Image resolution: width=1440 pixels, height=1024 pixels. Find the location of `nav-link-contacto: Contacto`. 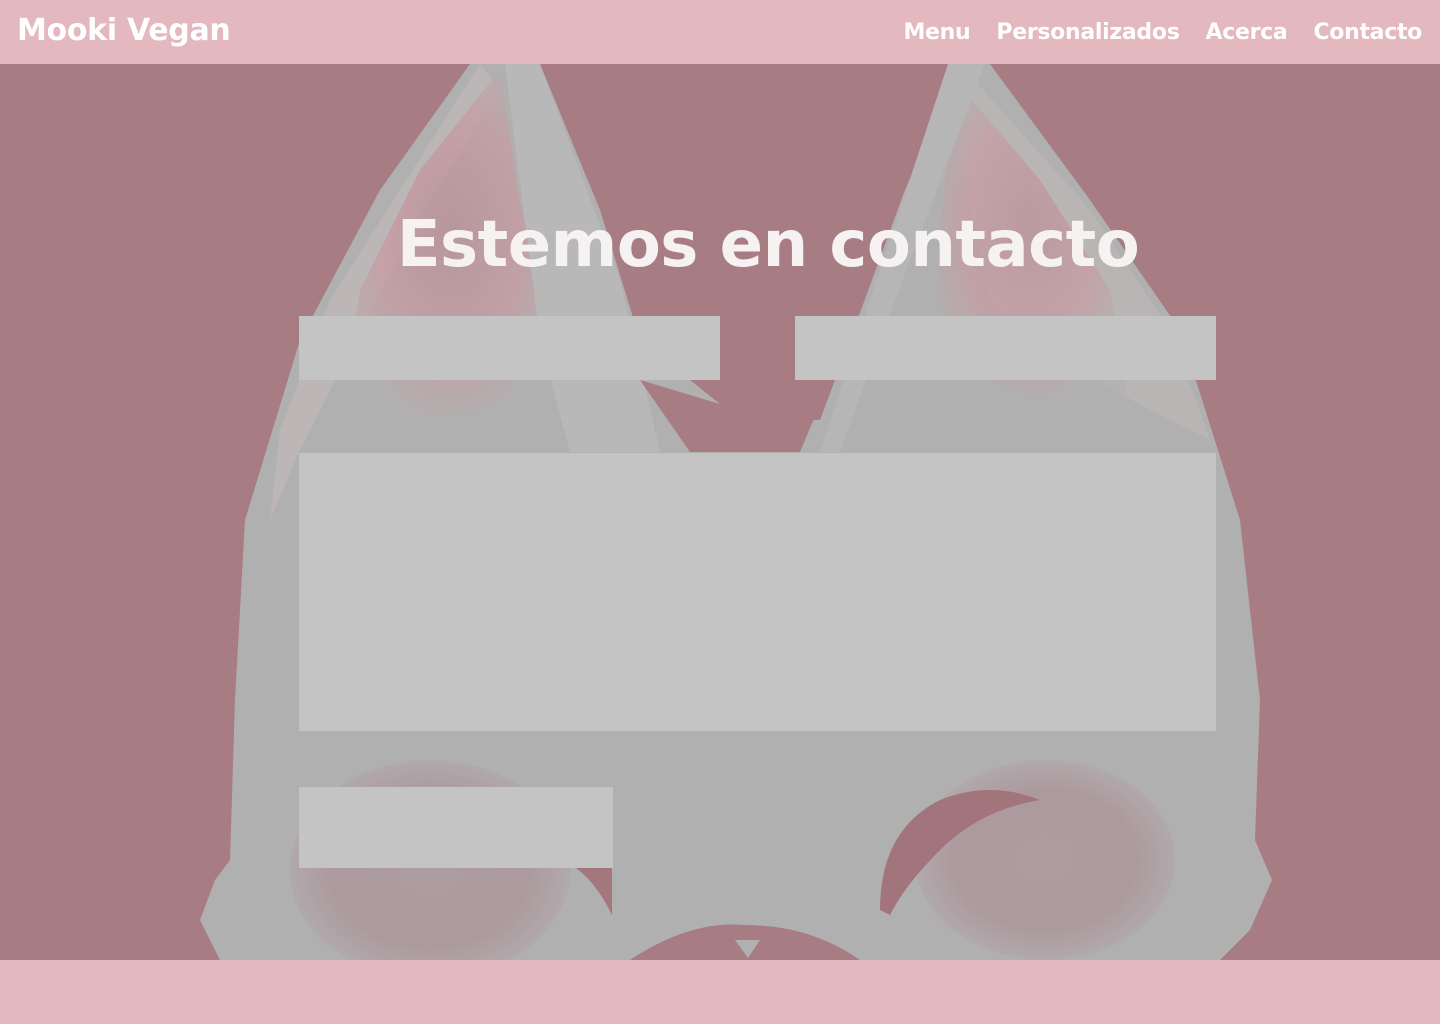

nav-link-contacto: Contacto is located at coordinates (1367, 32).